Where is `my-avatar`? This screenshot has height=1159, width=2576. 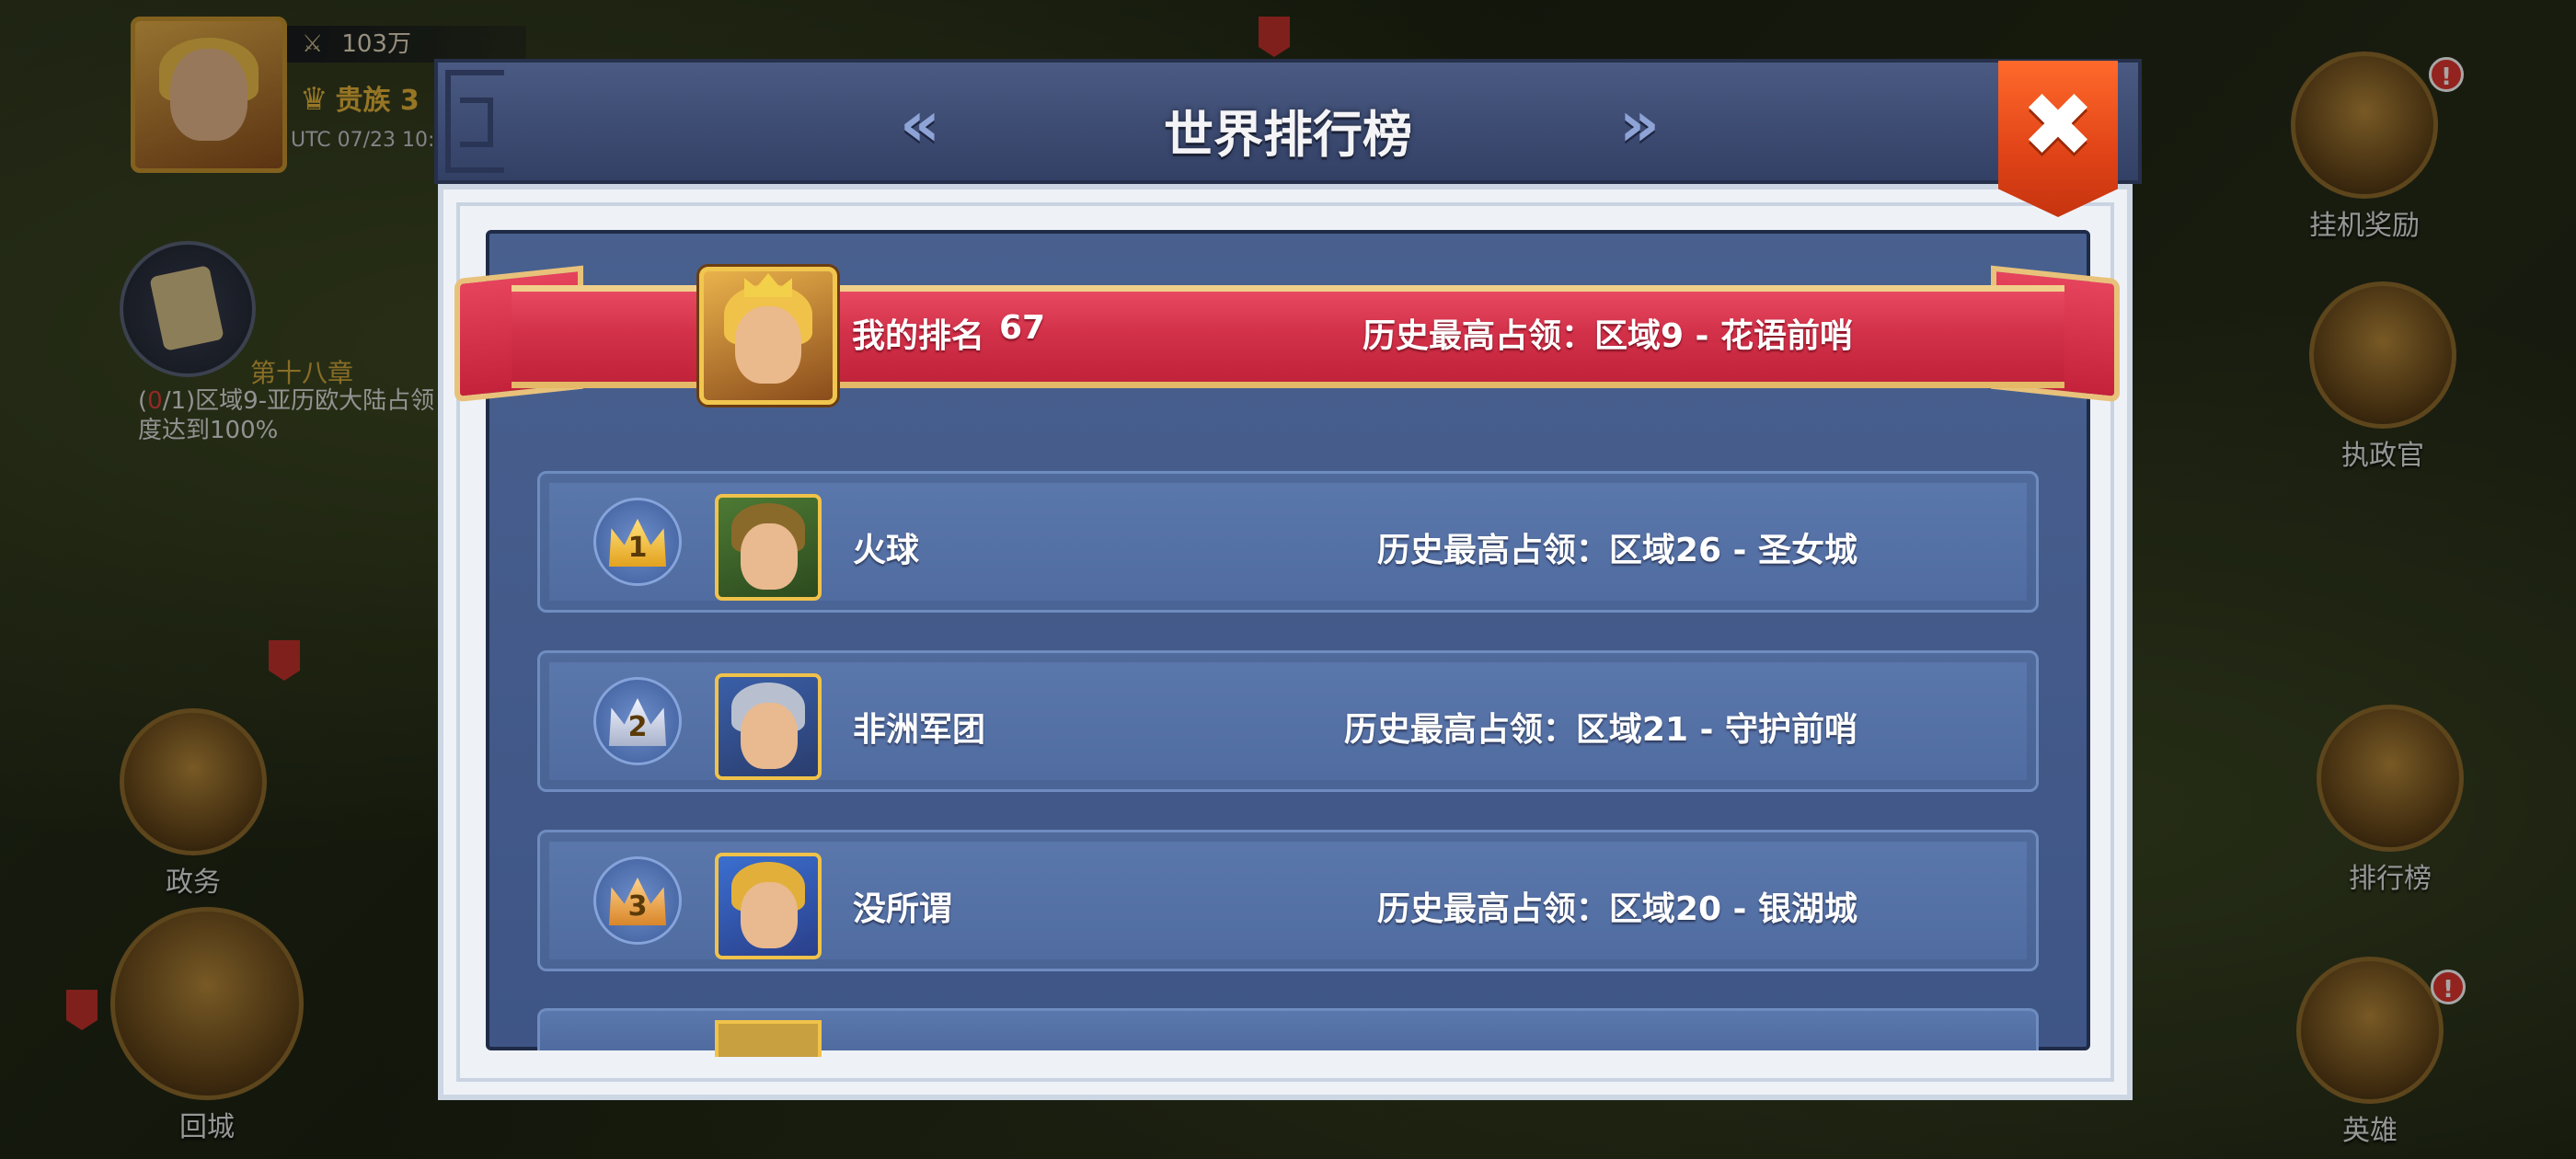 my-avatar is located at coordinates (768, 336).